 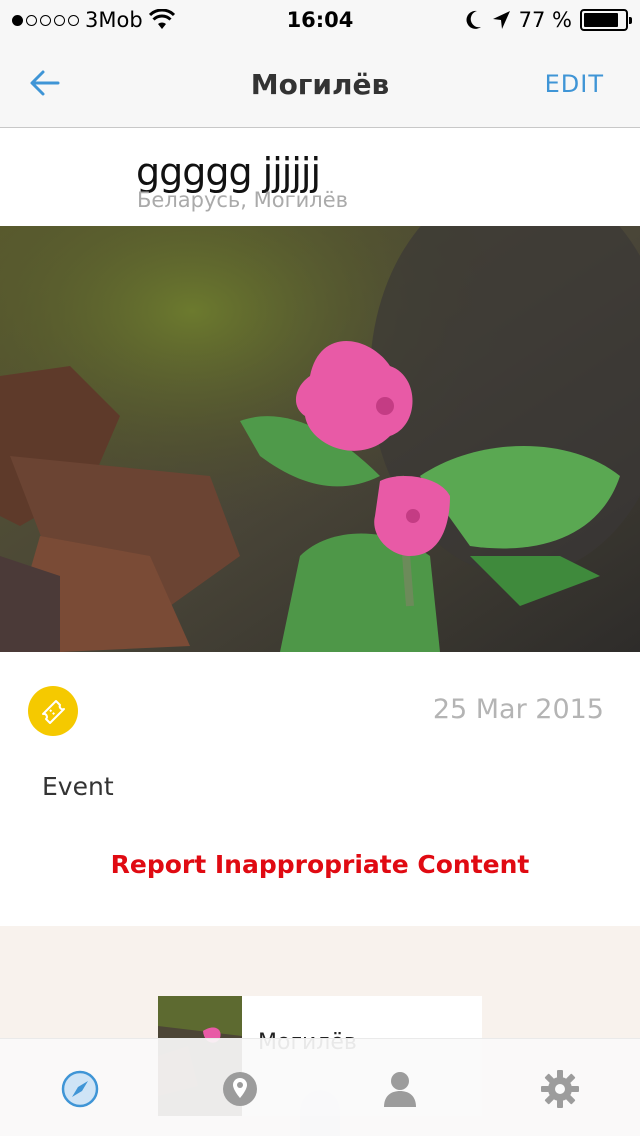 I want to click on compass-icon, so click(x=80, y=1089).